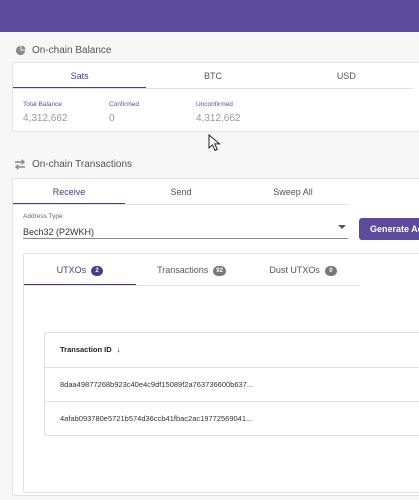 The height and width of the screenshot is (500, 419). I want to click on top-app-bar, so click(209, 16).